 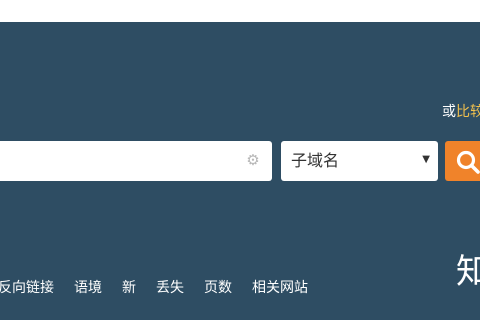 I want to click on nav-item-related-sites: 相关网站, so click(x=280, y=288).